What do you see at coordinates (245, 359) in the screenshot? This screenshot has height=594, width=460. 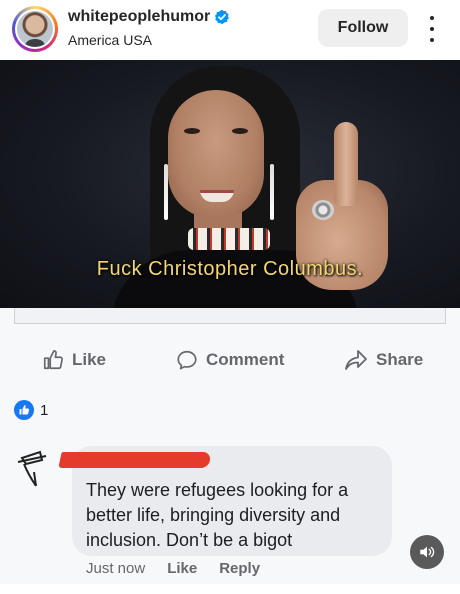 I see `comment-label: Comment` at bounding box center [245, 359].